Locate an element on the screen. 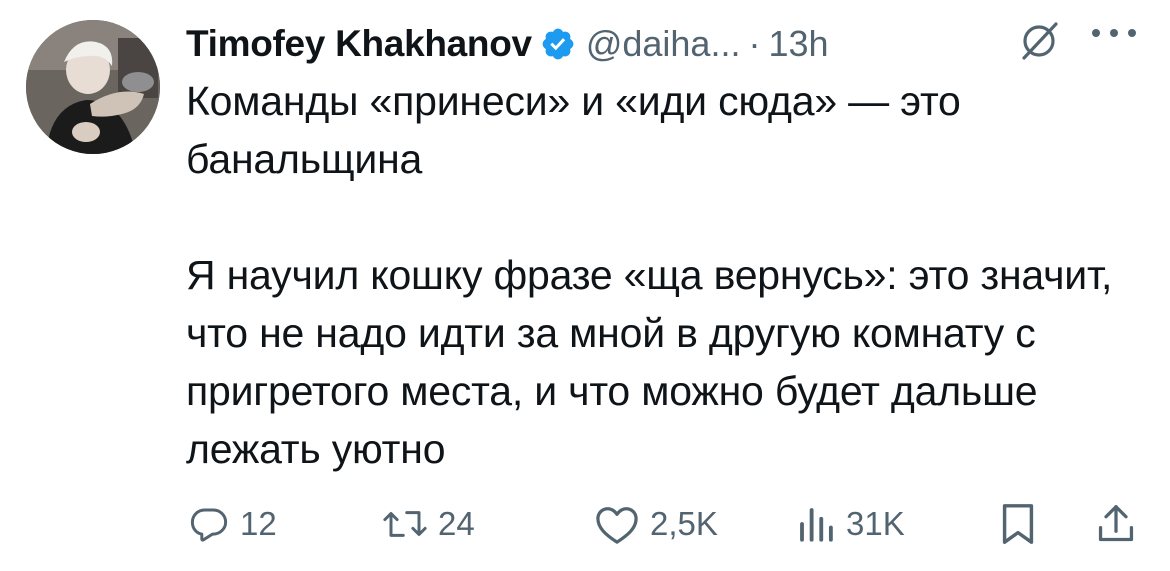 The image size is (1170, 571). share-icon is located at coordinates (1116, 523).